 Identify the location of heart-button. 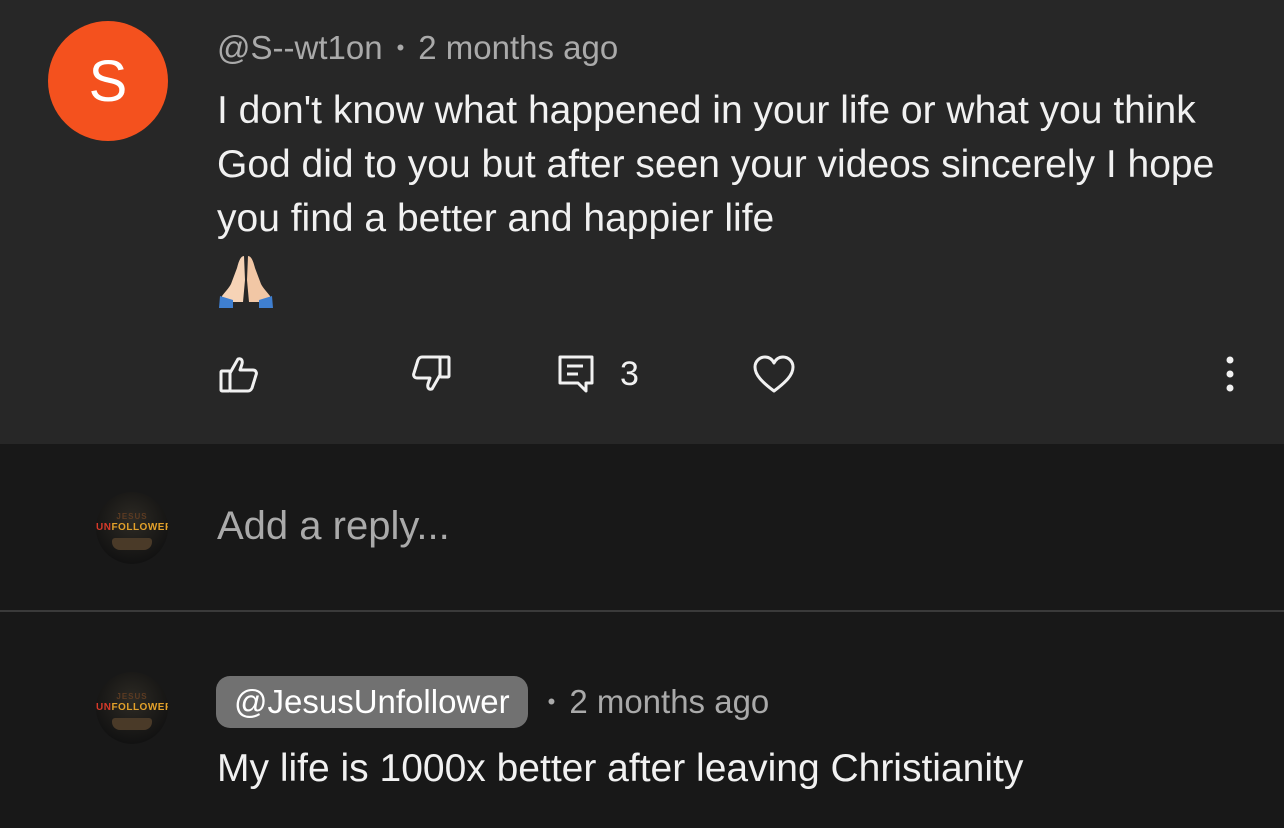
(774, 374).